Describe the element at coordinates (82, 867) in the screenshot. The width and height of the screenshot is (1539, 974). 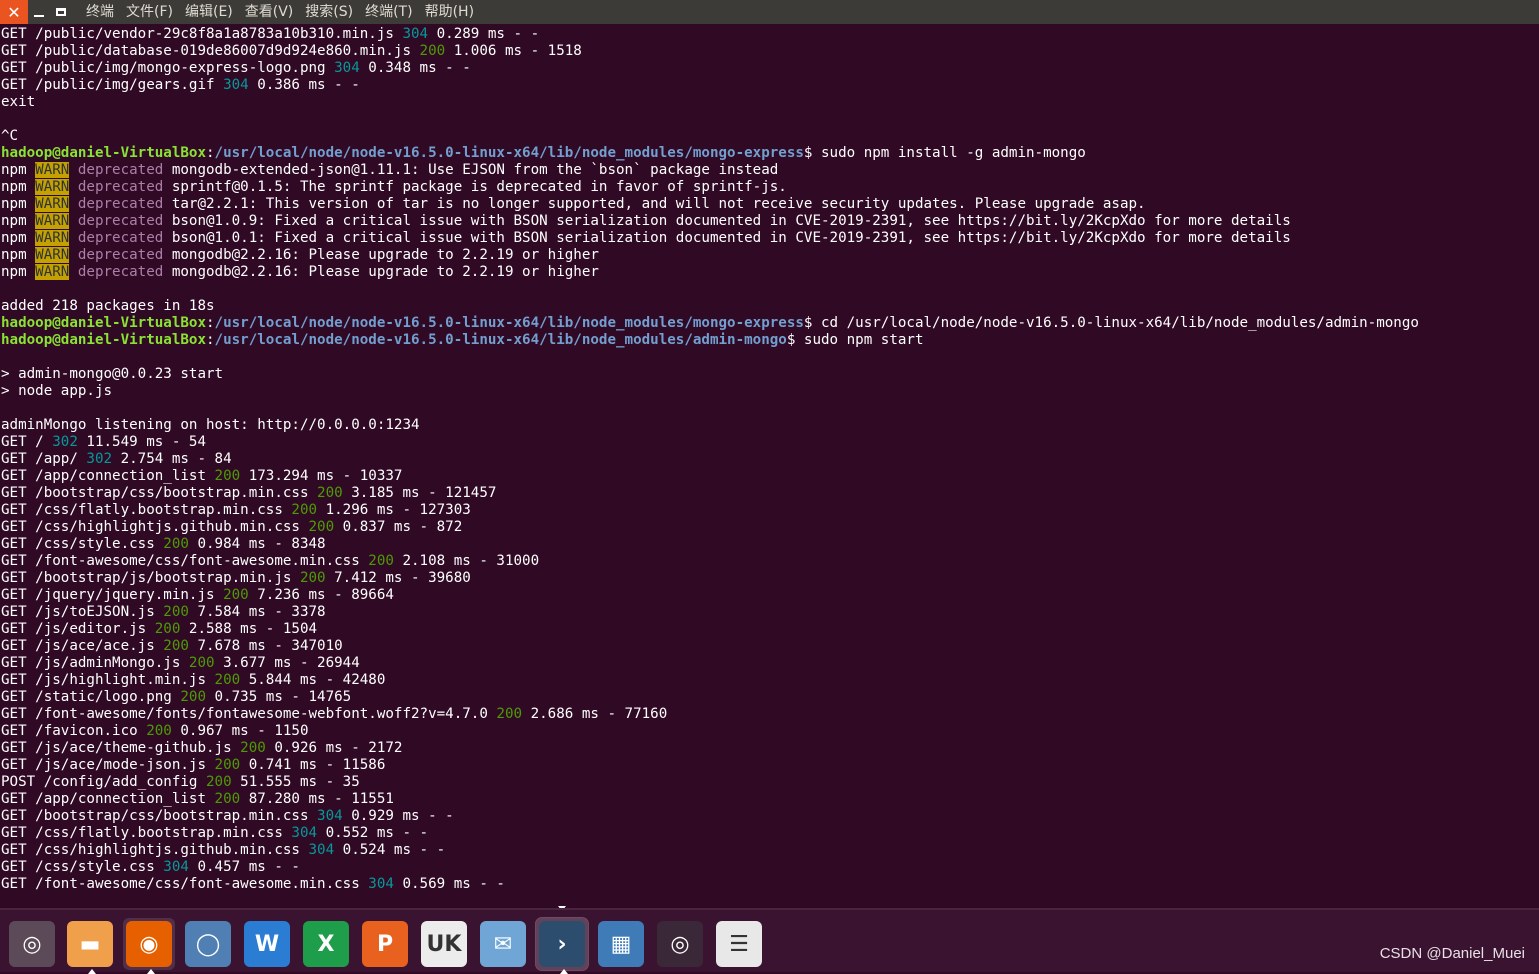
I see `terminal-text: GET /css/style.css` at that location.